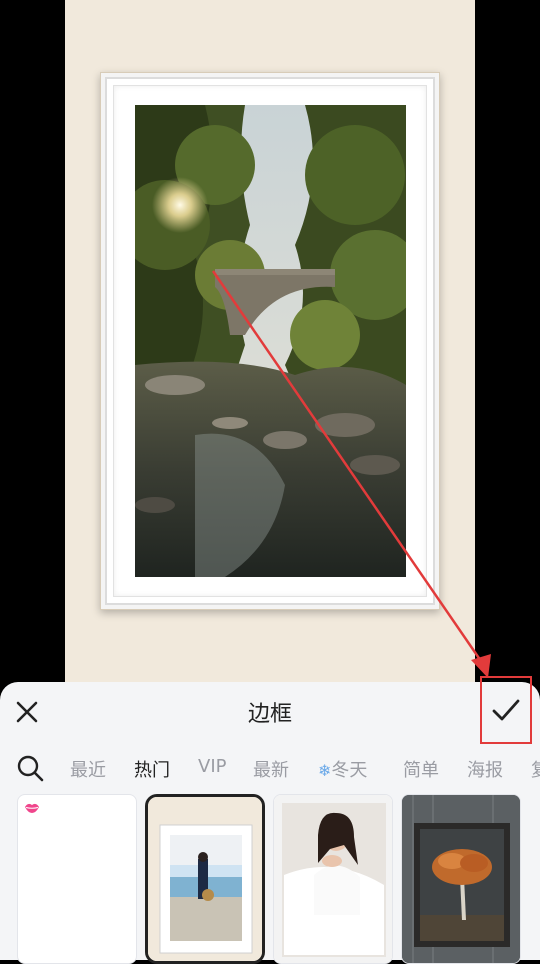  Describe the element at coordinates (485, 769) in the screenshot. I see `tab-poster: 海报` at that location.